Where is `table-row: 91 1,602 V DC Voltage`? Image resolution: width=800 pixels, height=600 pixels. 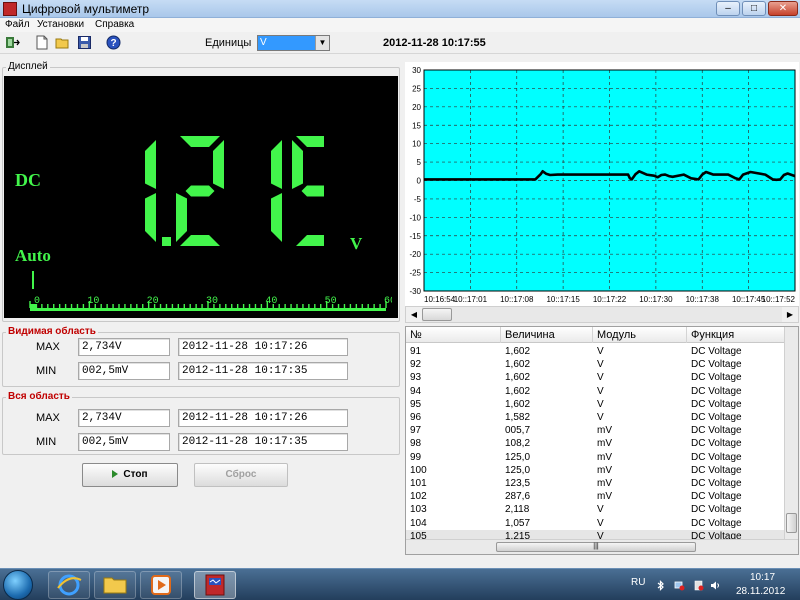 table-row: 91 1,602 V DC Voltage is located at coordinates (596, 351).